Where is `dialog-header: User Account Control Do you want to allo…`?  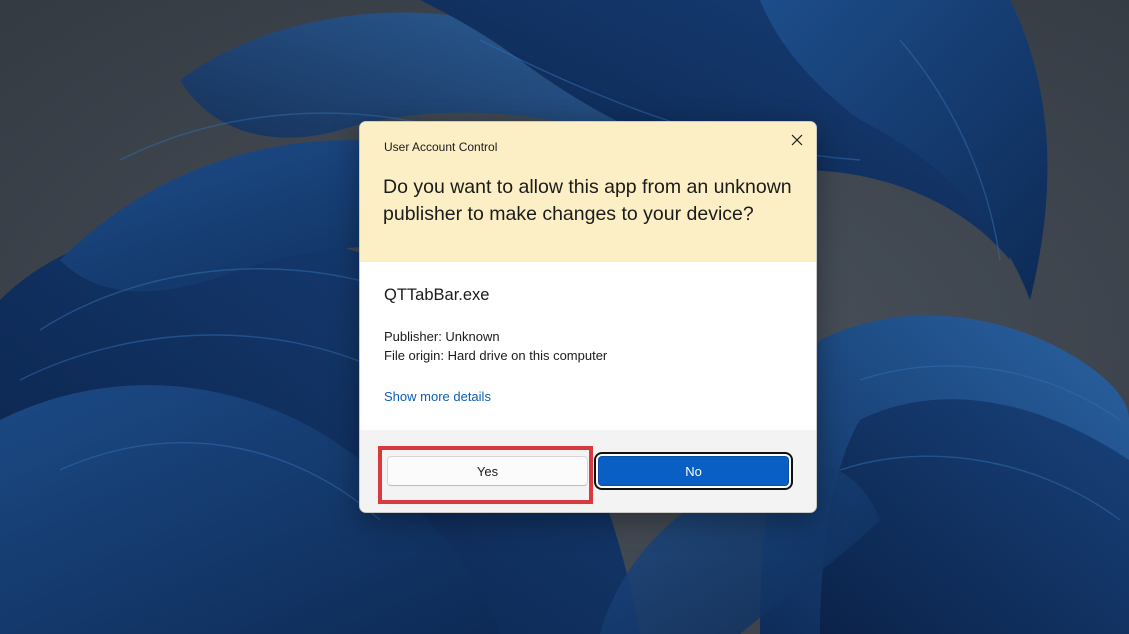 dialog-header: User Account Control Do you want to allo… is located at coordinates (588, 192).